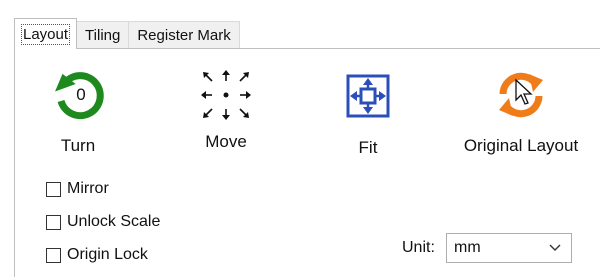  Describe the element at coordinates (226, 141) in the screenshot. I see `move-label: Move` at that location.